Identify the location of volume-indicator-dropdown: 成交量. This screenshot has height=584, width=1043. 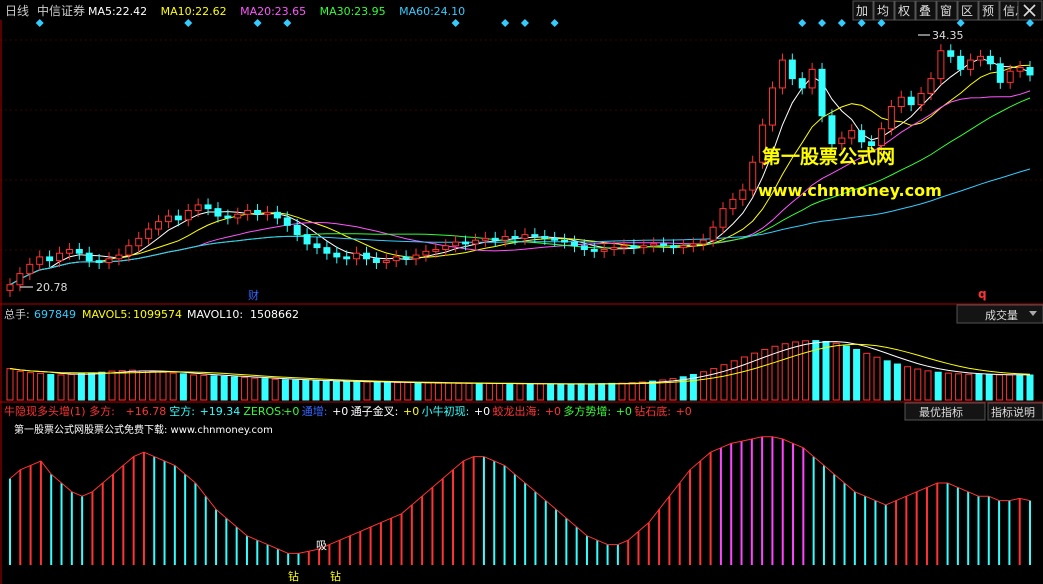
(999, 314).